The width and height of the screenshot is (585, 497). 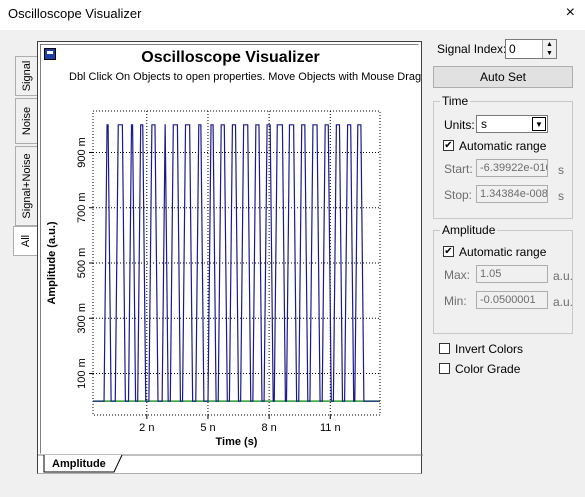 I want to click on y-tick-label: 900 m, so click(x=82, y=152).